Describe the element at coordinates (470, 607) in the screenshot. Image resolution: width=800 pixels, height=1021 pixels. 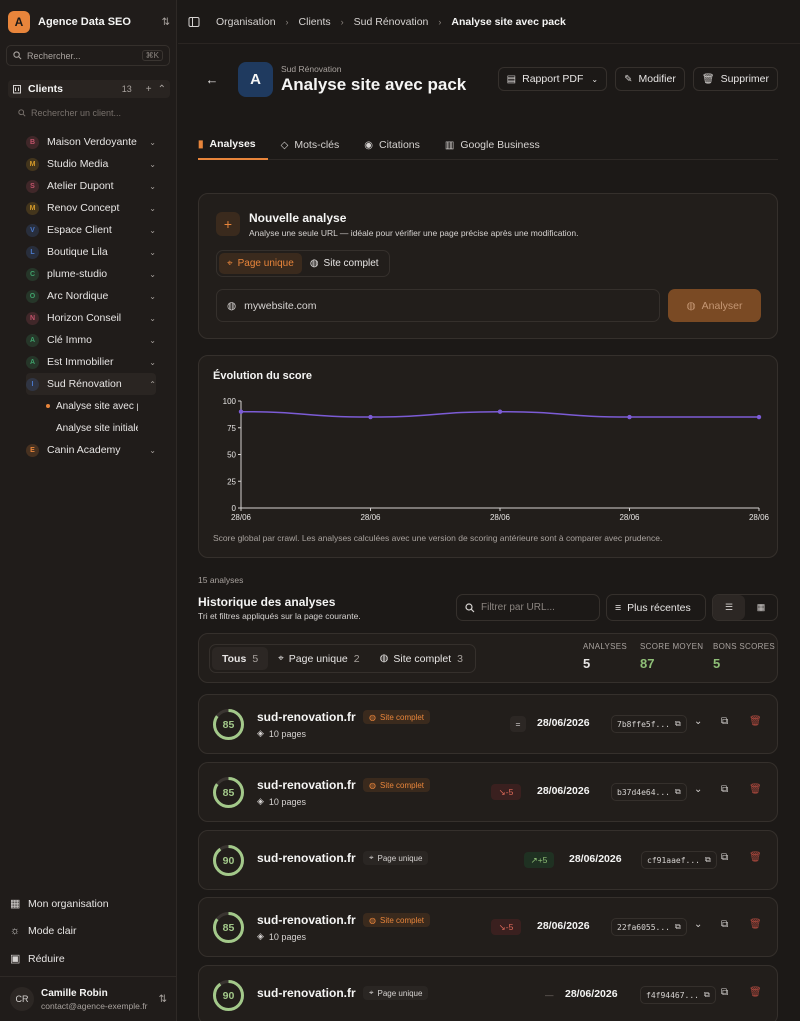
I see `search-icon` at that location.